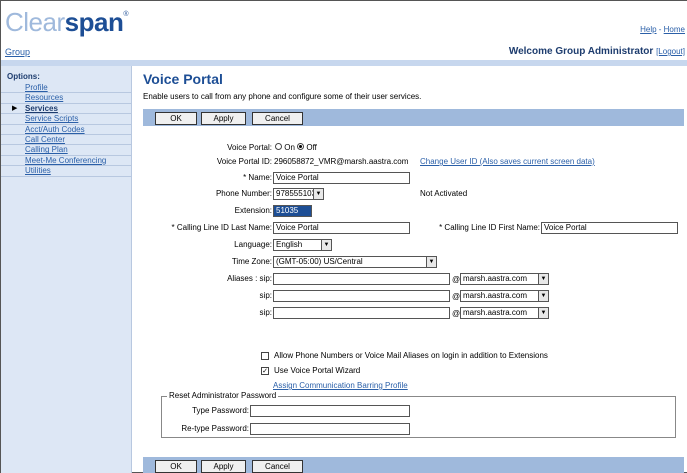 The width and height of the screenshot is (687, 473). Describe the element at coordinates (456, 279) in the screenshot. I see `alias-1-at: @` at that location.